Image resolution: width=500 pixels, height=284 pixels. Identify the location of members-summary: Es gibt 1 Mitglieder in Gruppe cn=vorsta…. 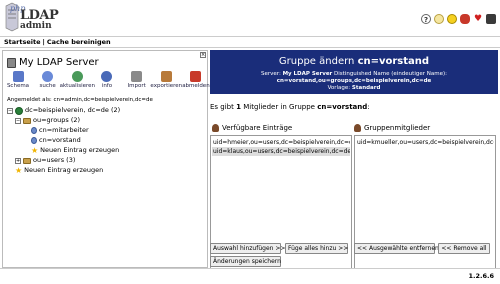
(290, 107).